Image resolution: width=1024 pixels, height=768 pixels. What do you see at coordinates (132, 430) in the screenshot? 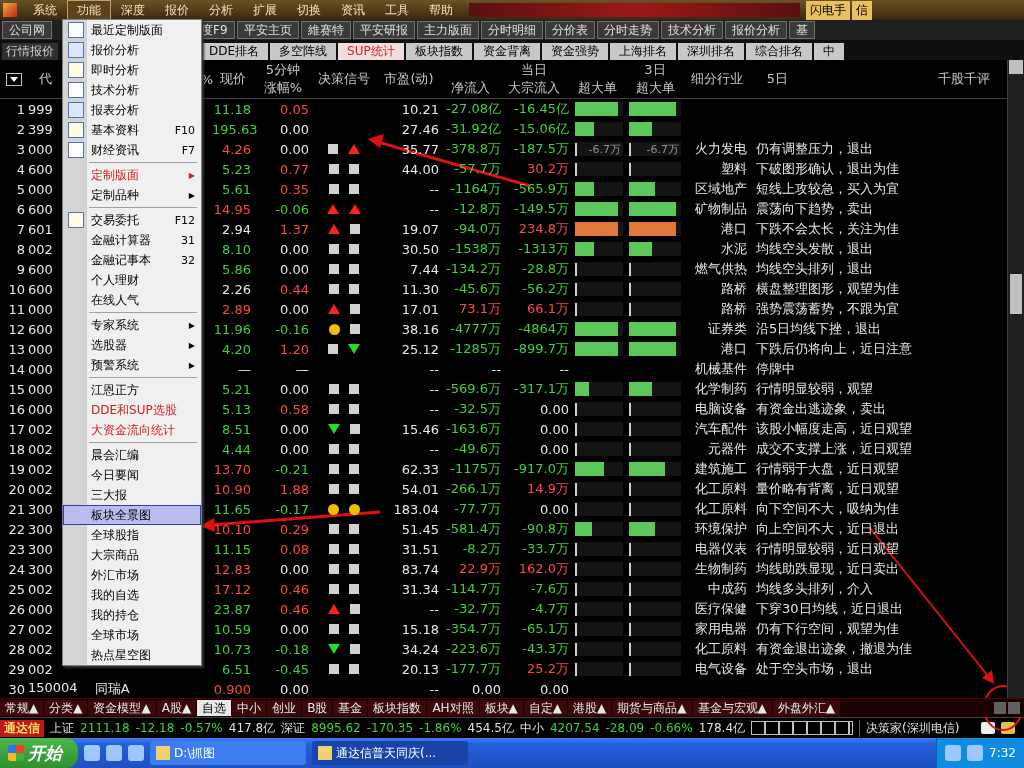
I see `menu-item: 大资金流向统计` at bounding box center [132, 430].